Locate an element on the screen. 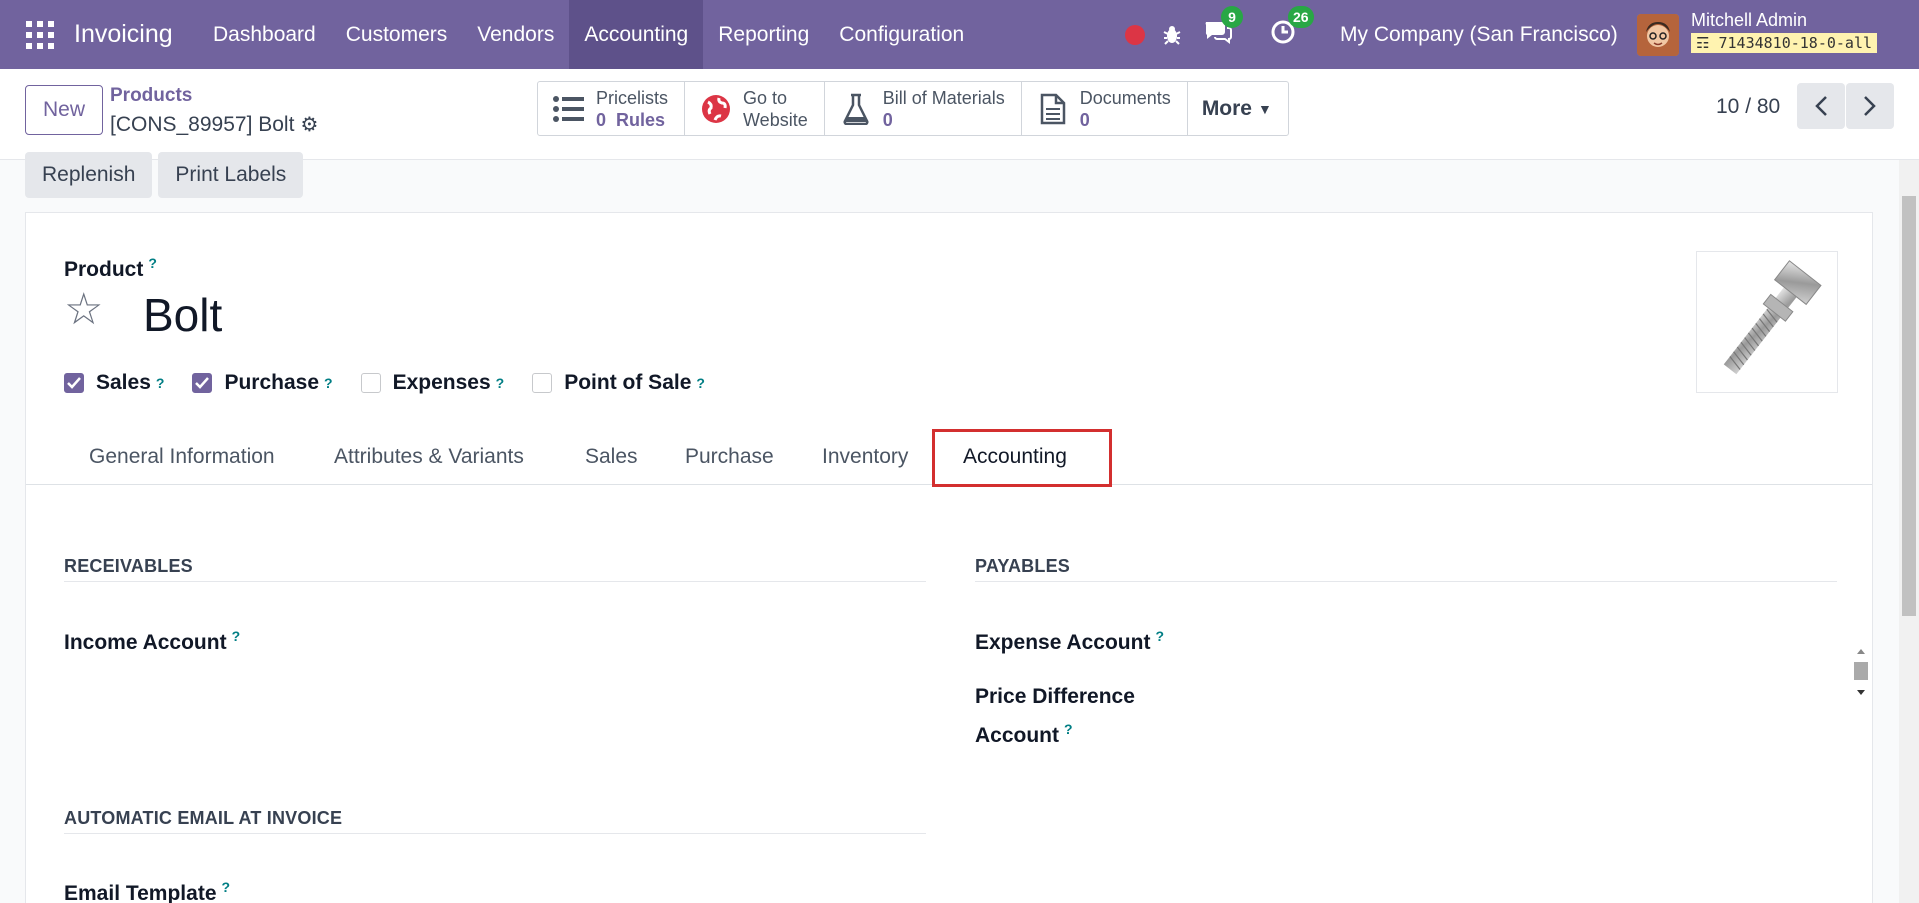 Image resolution: width=1919 pixels, height=903 pixels. receivables-divider is located at coordinates (495, 581).